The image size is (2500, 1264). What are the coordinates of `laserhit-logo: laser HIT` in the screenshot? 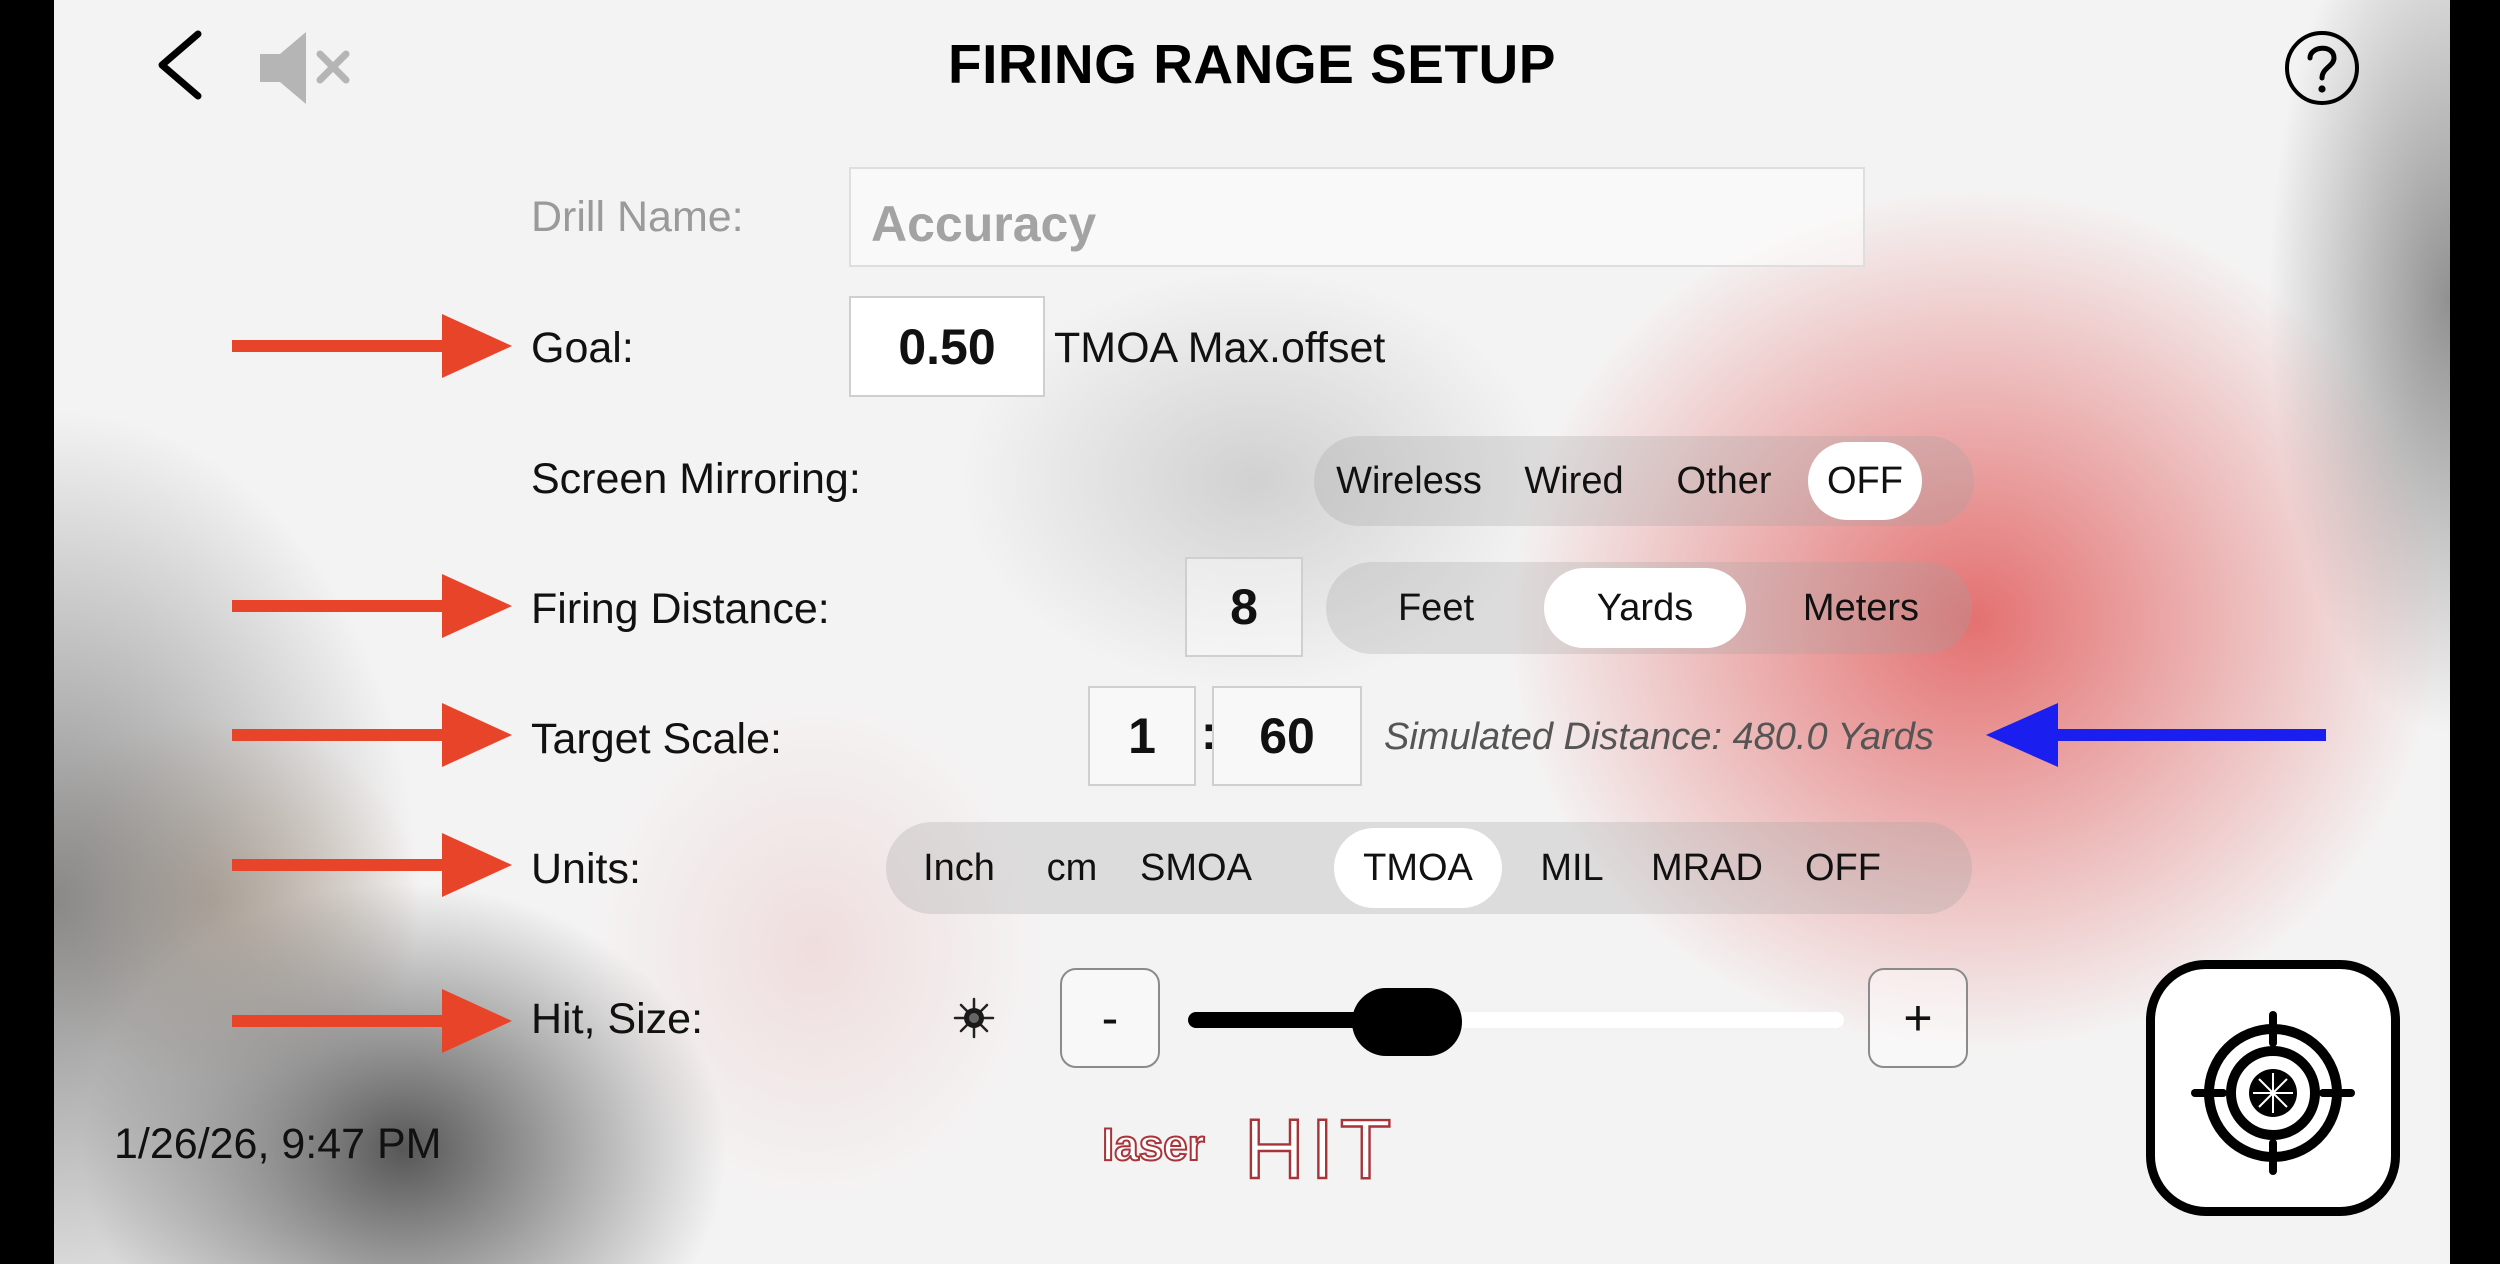 It's located at (1290, 1149).